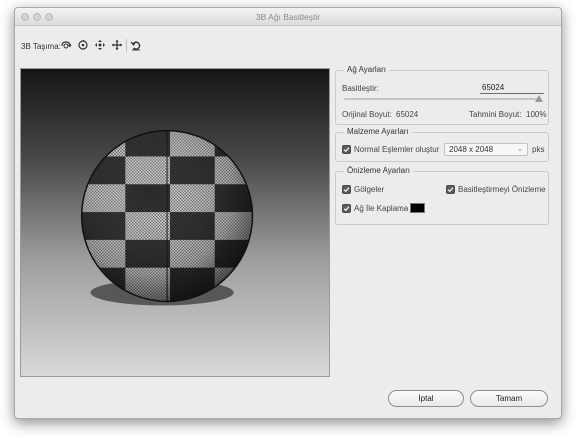  Describe the element at coordinates (167, 217) in the screenshot. I see `mesh-sphere-preview` at that location.